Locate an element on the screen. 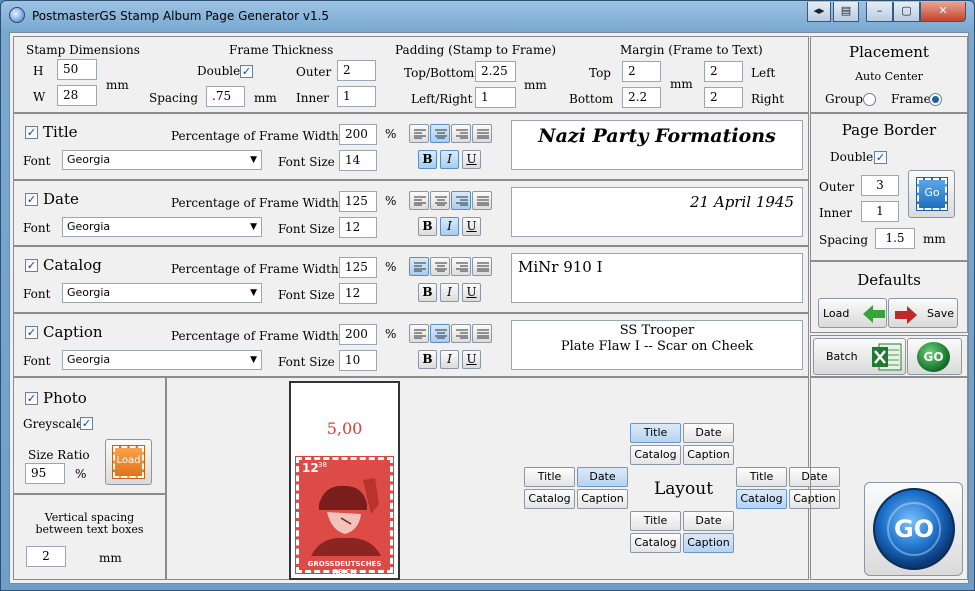 This screenshot has width=975, height=591. batch-go-button: GO is located at coordinates (934, 356).